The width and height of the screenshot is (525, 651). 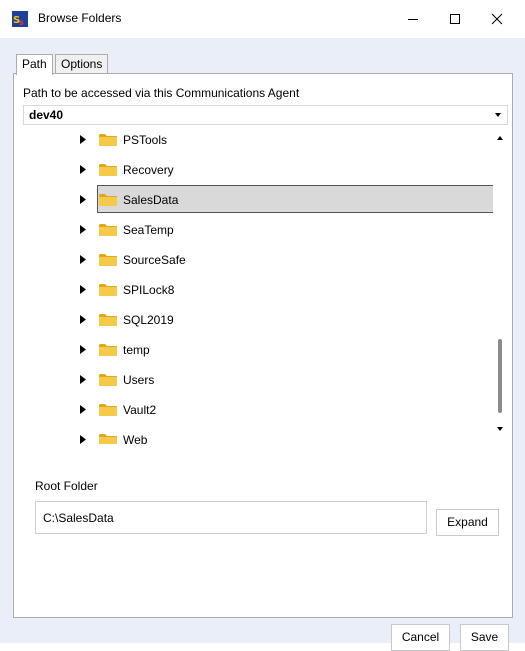 What do you see at coordinates (258, 290) in the screenshot?
I see `tree-item: SPILock8` at bounding box center [258, 290].